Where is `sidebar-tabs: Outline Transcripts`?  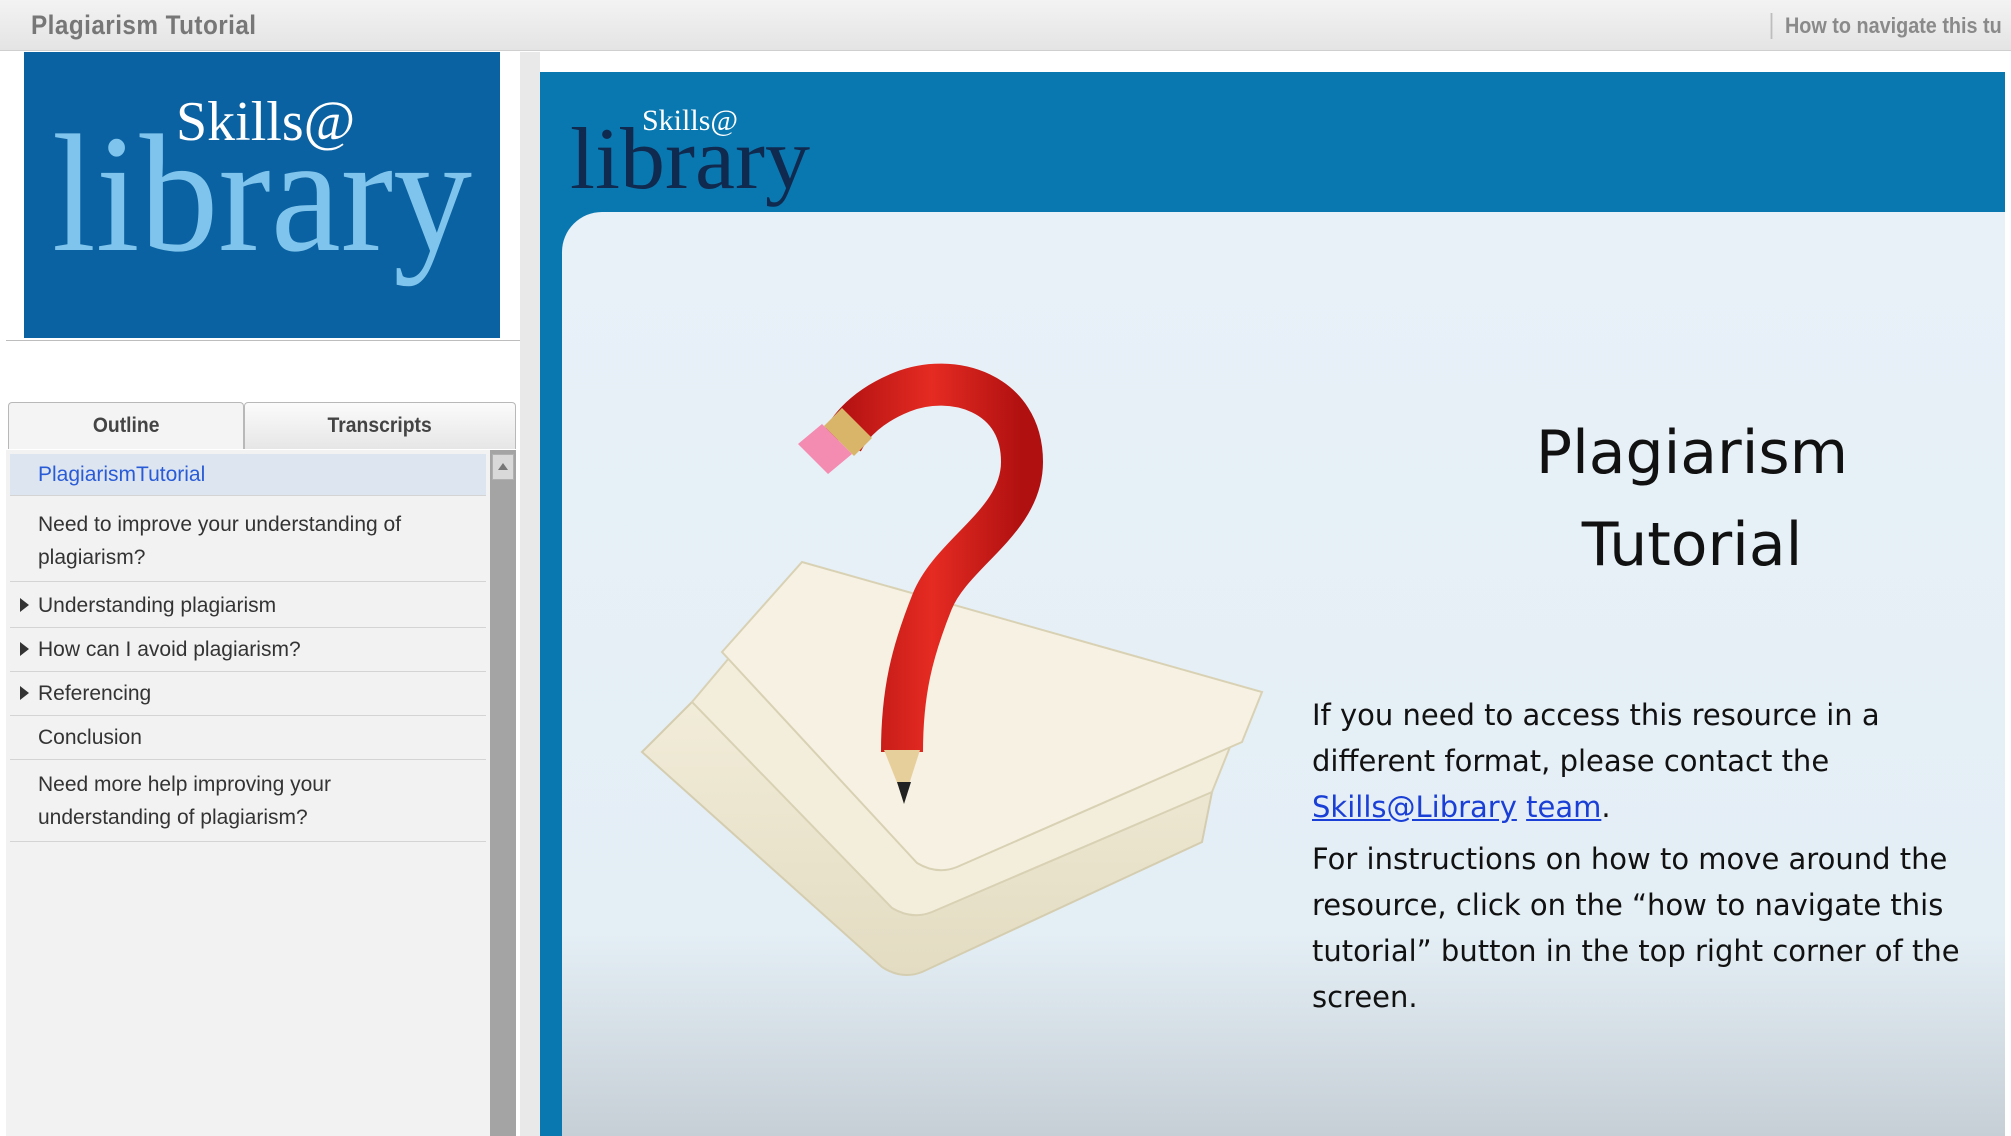 sidebar-tabs: Outline Transcripts is located at coordinates (263, 426).